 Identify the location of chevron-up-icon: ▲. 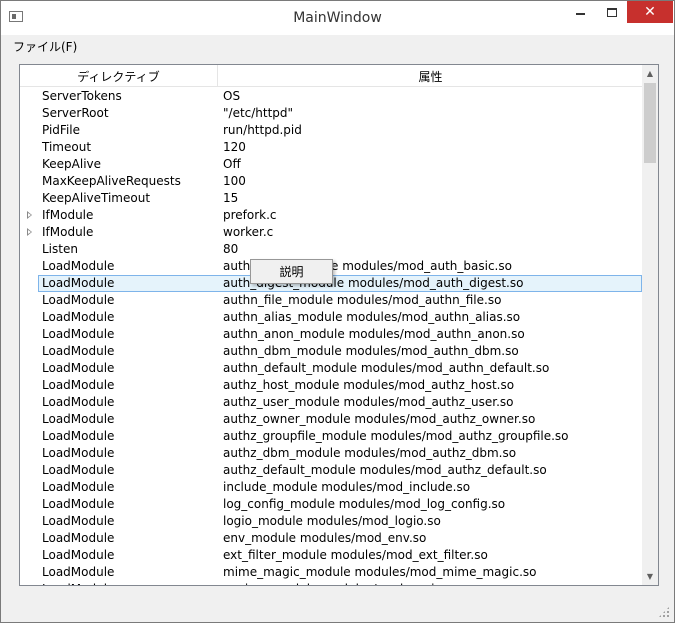
(650, 73).